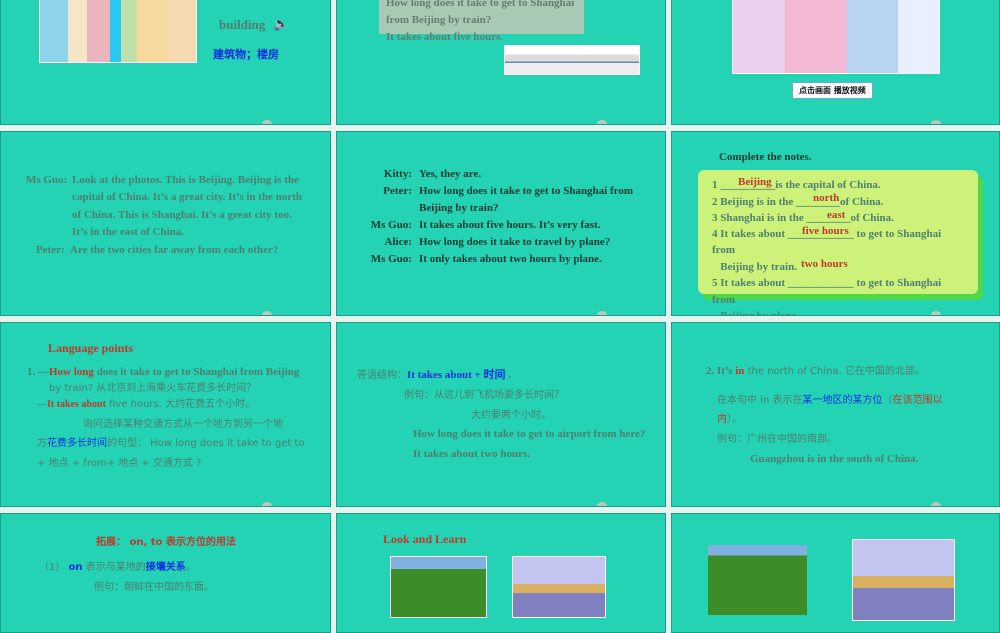 This screenshot has height=633, width=1000. Describe the element at coordinates (917, 400) in the screenshot. I see `highlight: 在该范围以` at that location.